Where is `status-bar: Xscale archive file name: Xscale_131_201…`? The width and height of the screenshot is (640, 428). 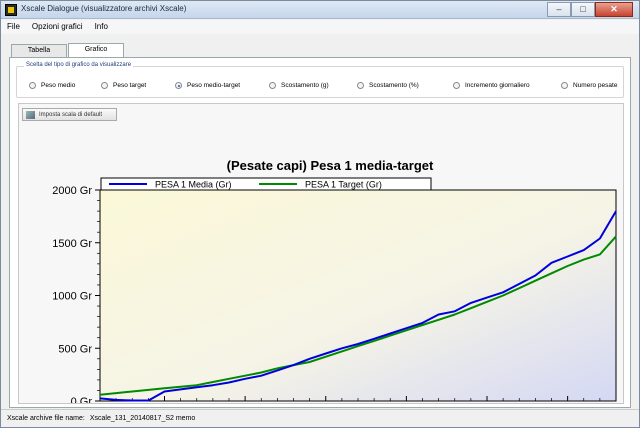 status-bar: Xscale archive file name: Xscale_131_201… is located at coordinates (320, 418).